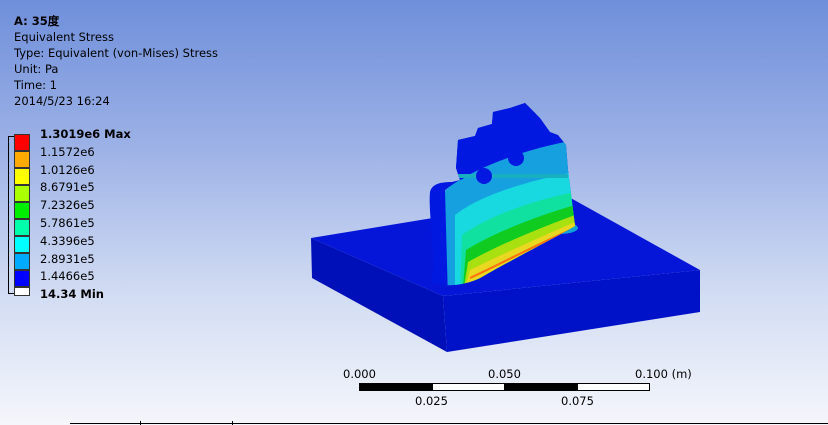 The image size is (828, 425). What do you see at coordinates (449, 423) in the screenshot?
I see `bottom-divider` at bounding box center [449, 423].